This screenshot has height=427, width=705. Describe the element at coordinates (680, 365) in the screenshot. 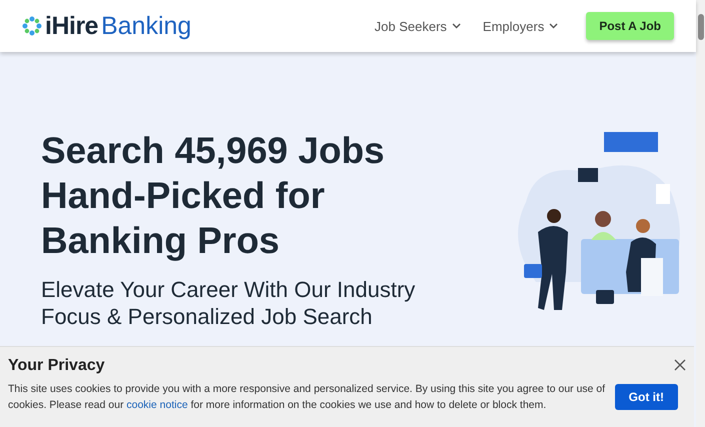

I see `close-icon` at that location.